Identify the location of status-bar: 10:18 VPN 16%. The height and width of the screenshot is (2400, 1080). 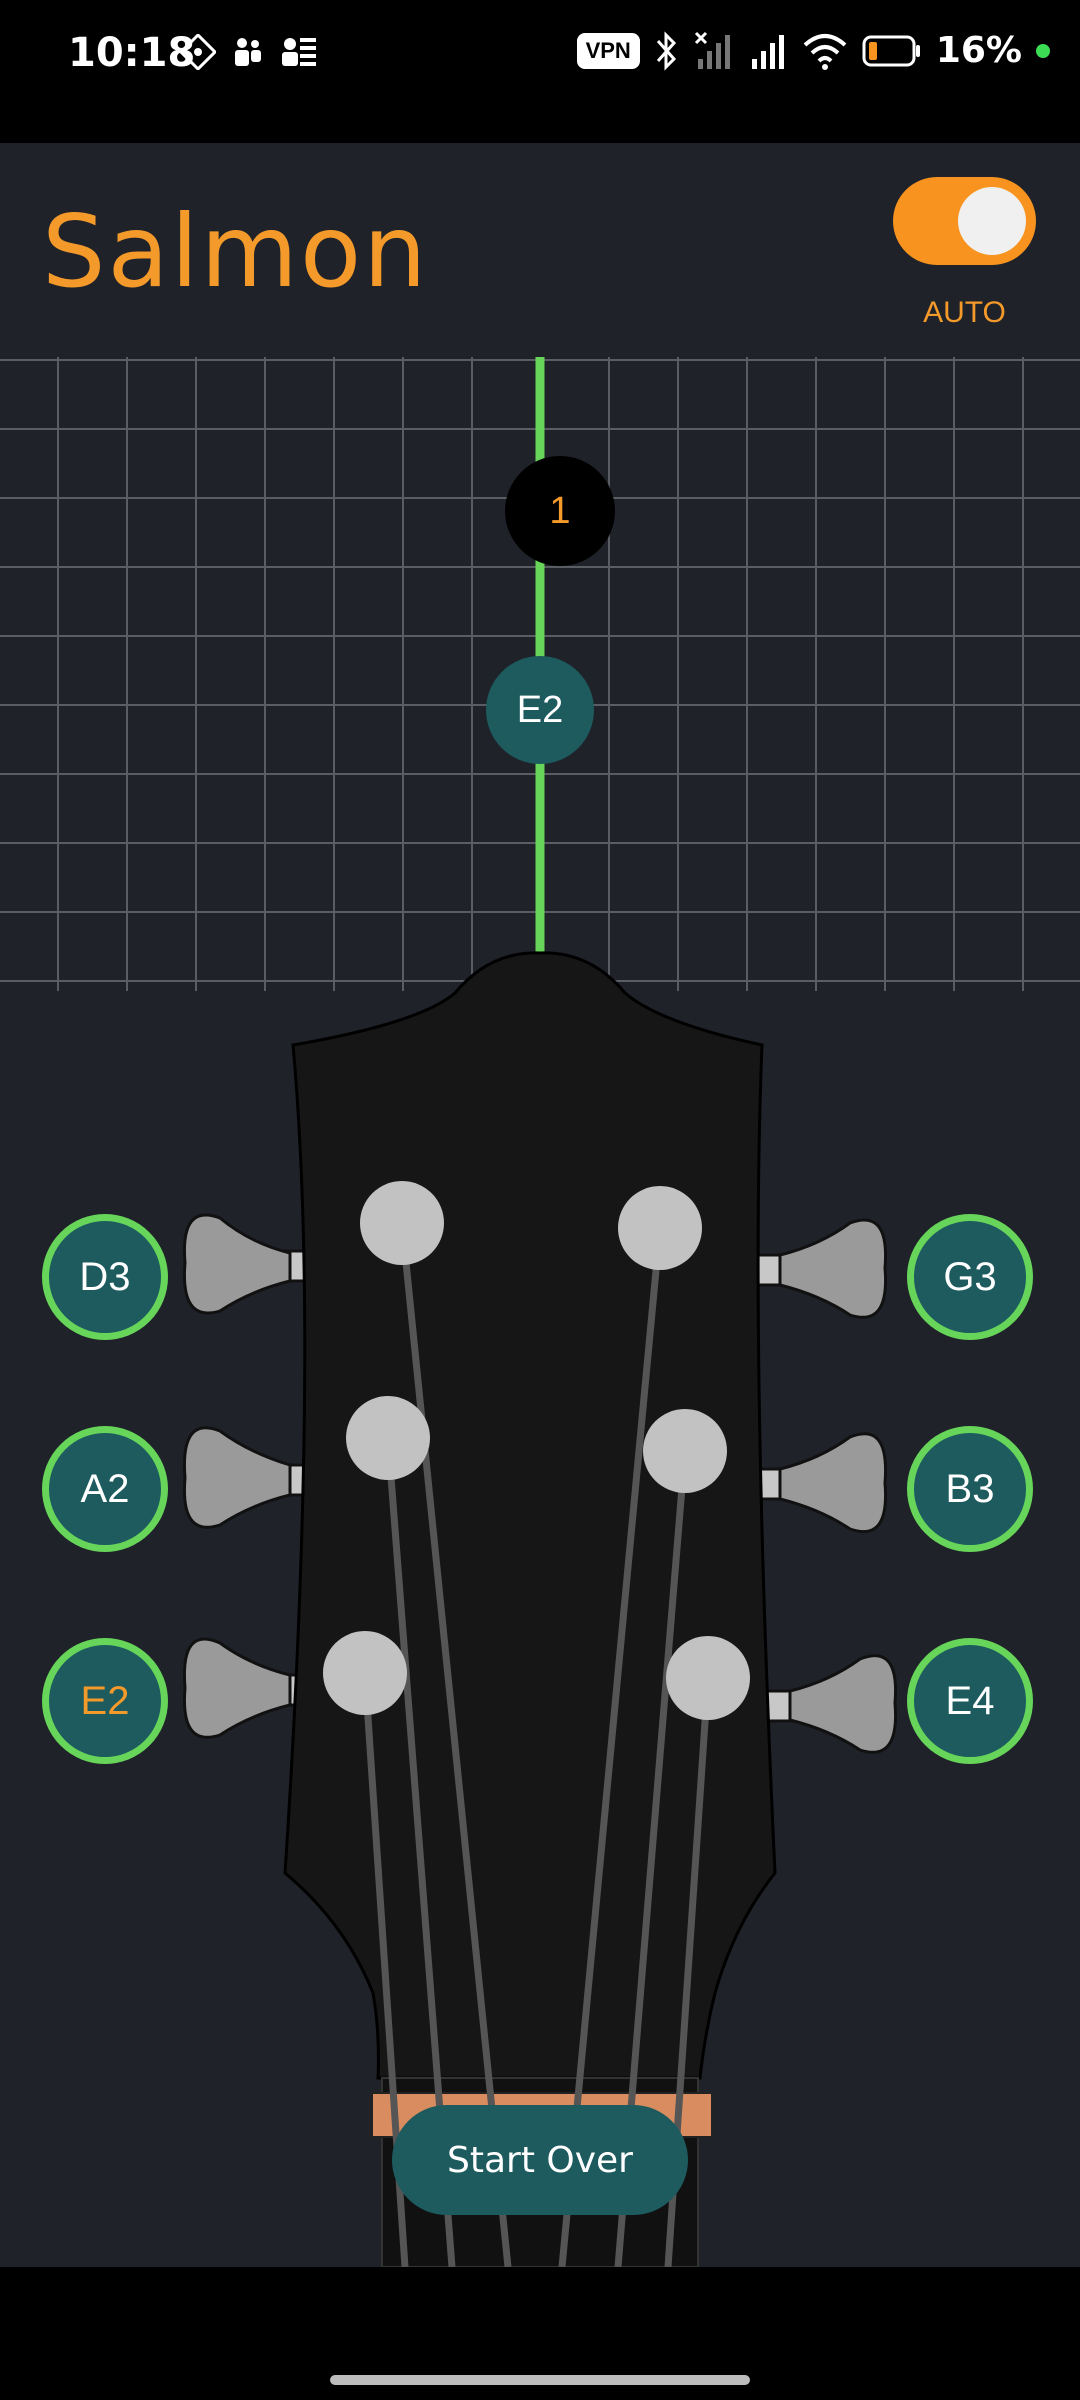
(540, 71).